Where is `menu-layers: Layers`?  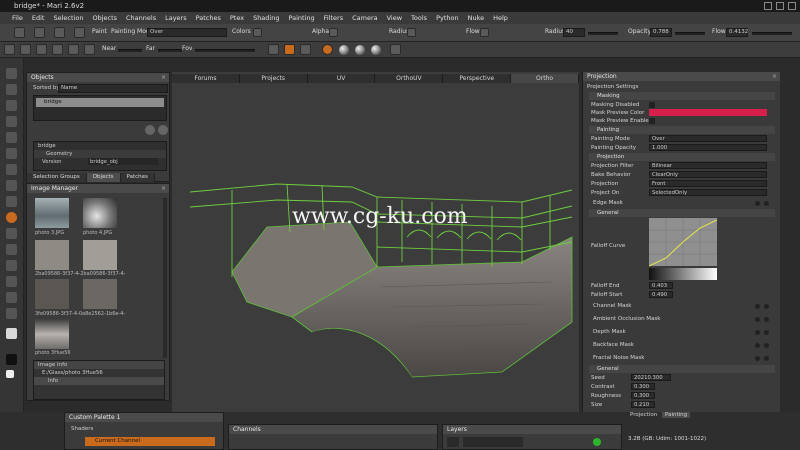 menu-layers: Layers is located at coordinates (176, 18).